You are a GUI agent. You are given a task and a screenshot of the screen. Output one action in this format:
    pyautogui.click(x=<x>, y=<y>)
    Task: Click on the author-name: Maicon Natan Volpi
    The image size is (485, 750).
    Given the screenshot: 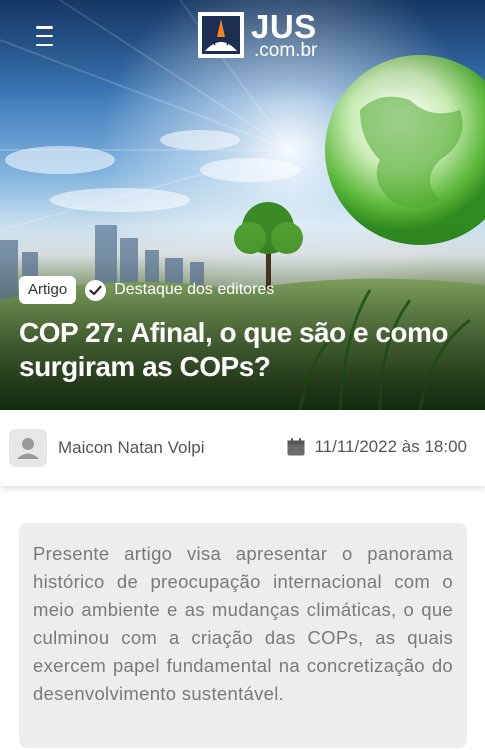 What is the action you would take?
    pyautogui.click(x=131, y=448)
    